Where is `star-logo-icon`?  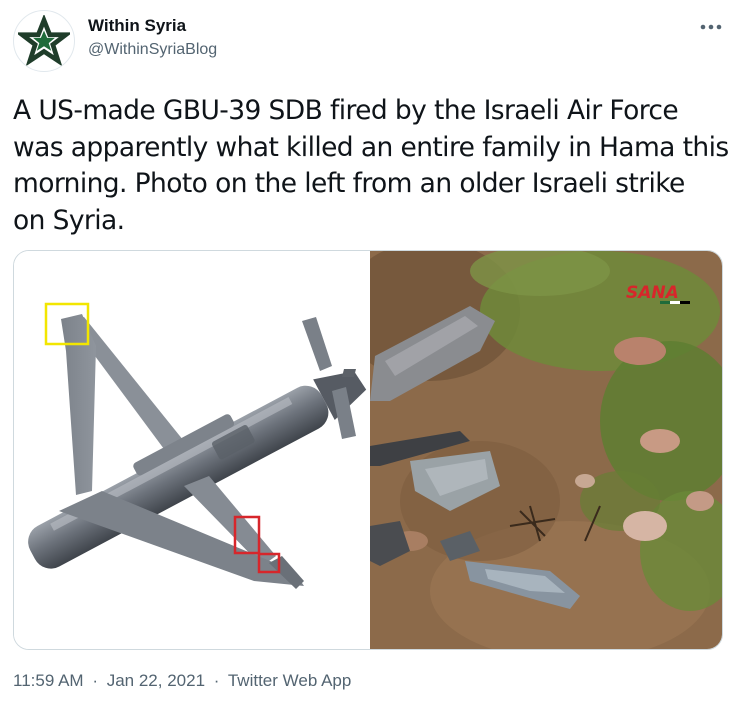 star-logo-icon is located at coordinates (44, 41).